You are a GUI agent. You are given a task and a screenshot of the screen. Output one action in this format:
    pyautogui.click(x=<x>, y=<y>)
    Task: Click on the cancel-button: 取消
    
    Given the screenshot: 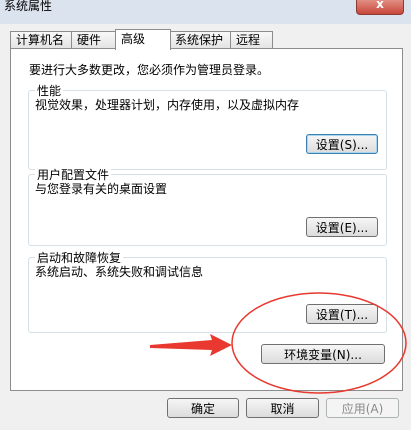 What is the action you would take?
    pyautogui.click(x=282, y=408)
    